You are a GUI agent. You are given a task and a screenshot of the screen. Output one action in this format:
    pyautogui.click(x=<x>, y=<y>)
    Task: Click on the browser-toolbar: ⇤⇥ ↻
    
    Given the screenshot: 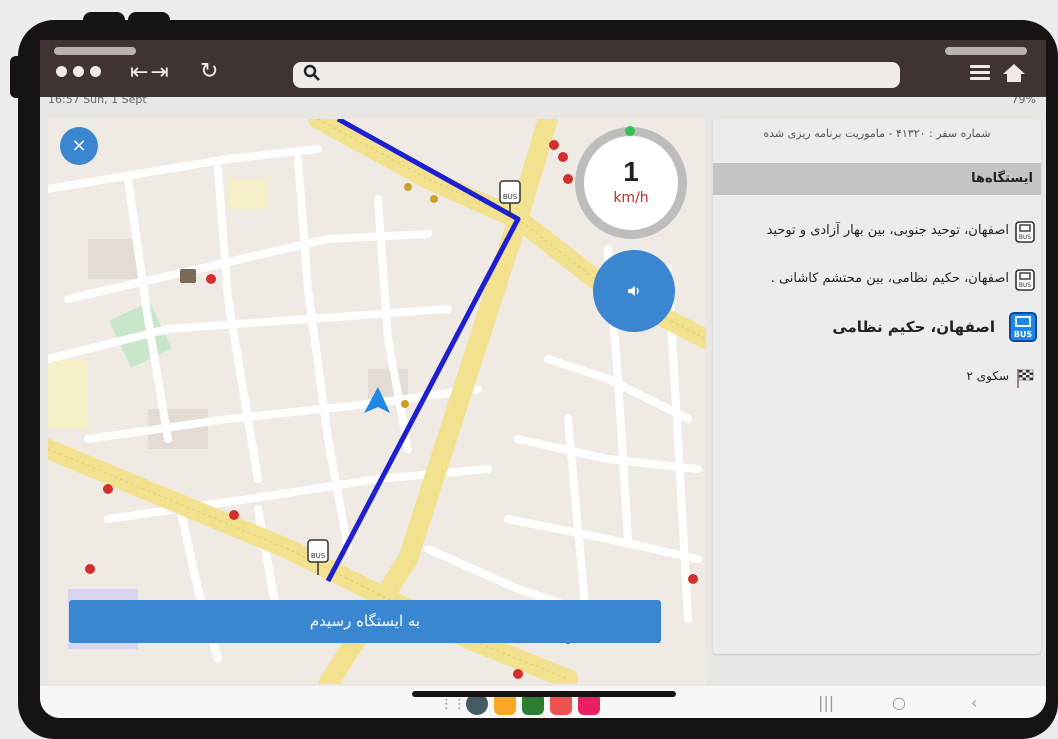 What is the action you would take?
    pyautogui.click(x=543, y=68)
    